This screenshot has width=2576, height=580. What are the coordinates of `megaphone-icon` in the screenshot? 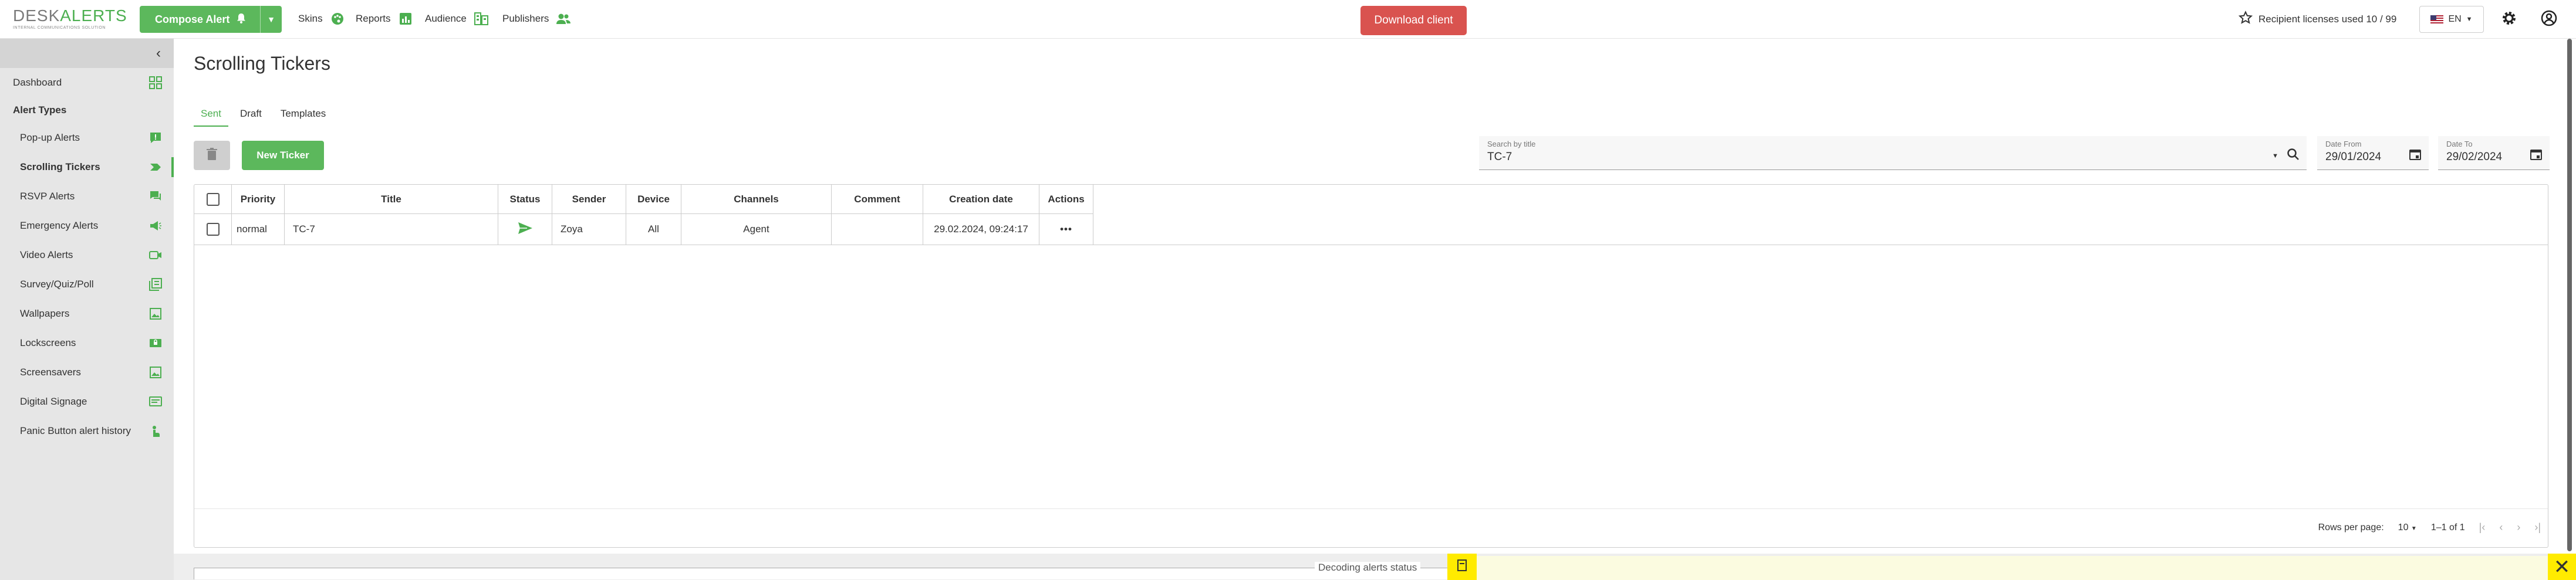 It's located at (155, 225).